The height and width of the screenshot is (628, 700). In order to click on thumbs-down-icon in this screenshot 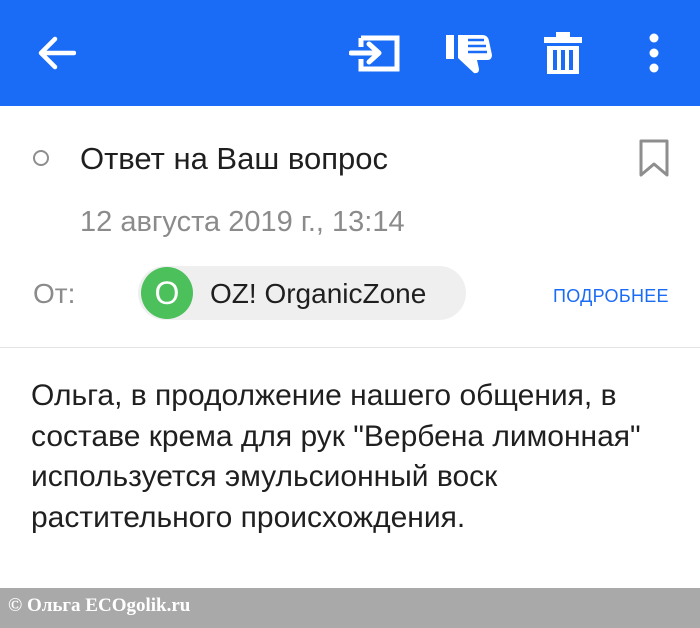, I will do `click(469, 54)`.